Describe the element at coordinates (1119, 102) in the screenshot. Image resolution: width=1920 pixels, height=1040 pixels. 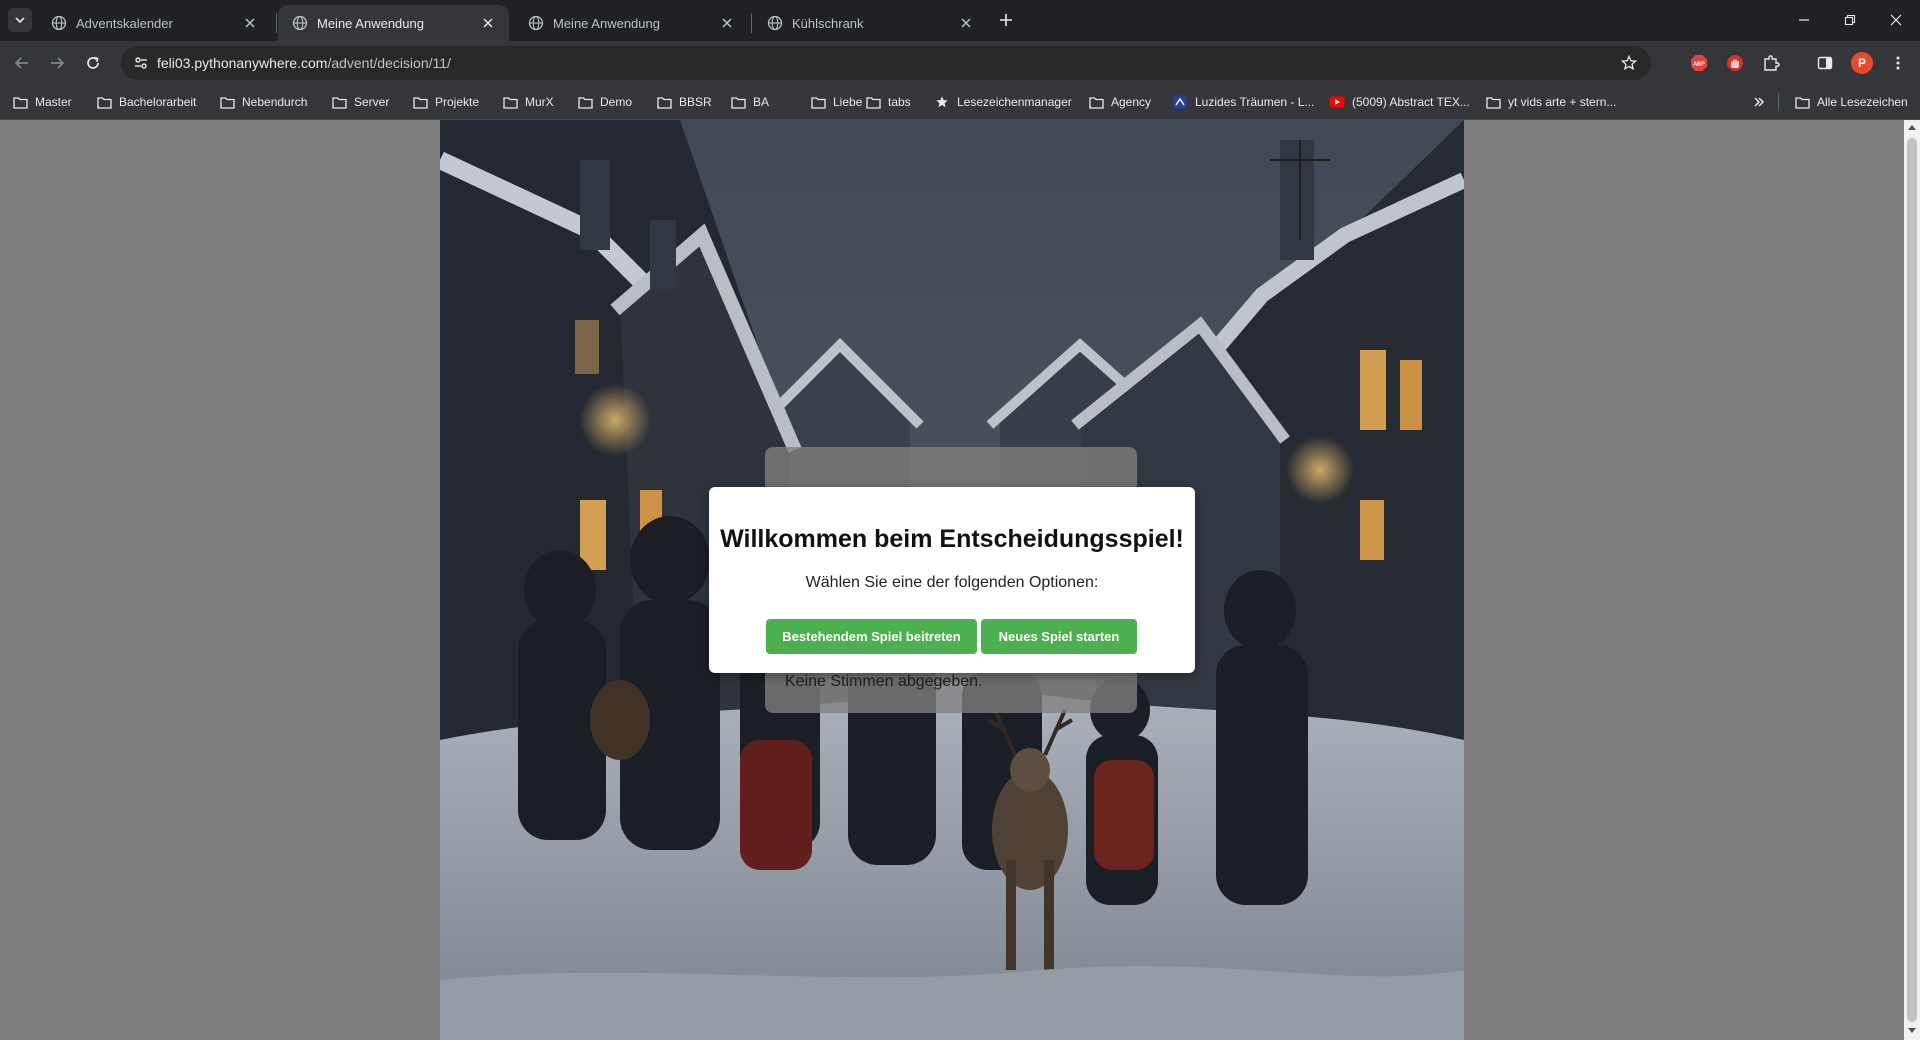
I see `bookmark-item: Agency` at that location.